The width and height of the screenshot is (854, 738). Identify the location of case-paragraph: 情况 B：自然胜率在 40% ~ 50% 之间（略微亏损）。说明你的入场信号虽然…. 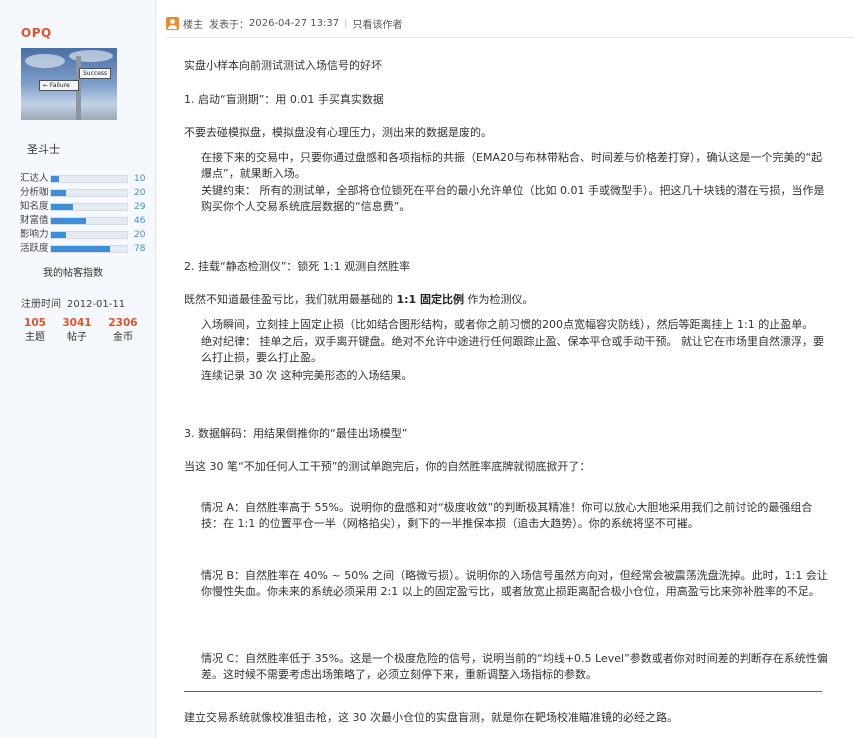
(514, 583).